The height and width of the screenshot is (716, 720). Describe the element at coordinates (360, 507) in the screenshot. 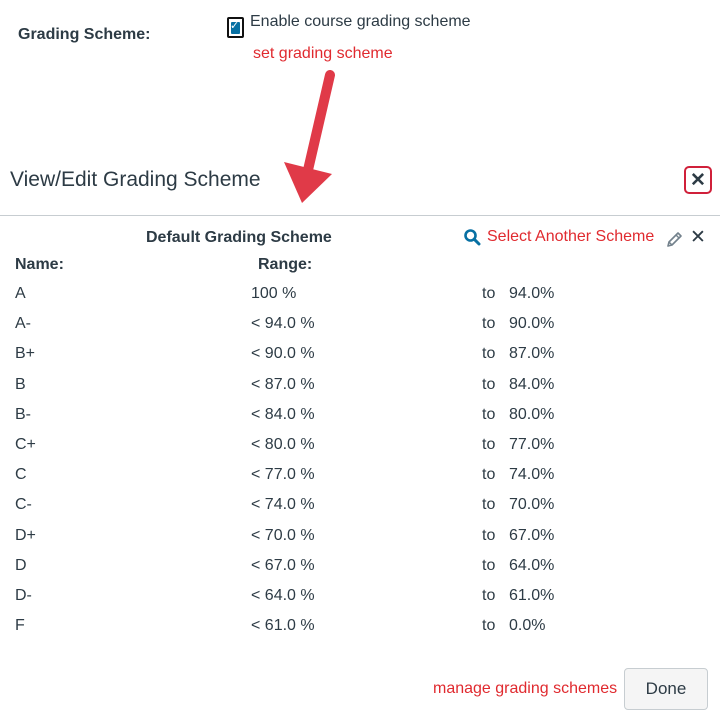

I see `table-row: C- < 74.0 % to 70.0%` at that location.